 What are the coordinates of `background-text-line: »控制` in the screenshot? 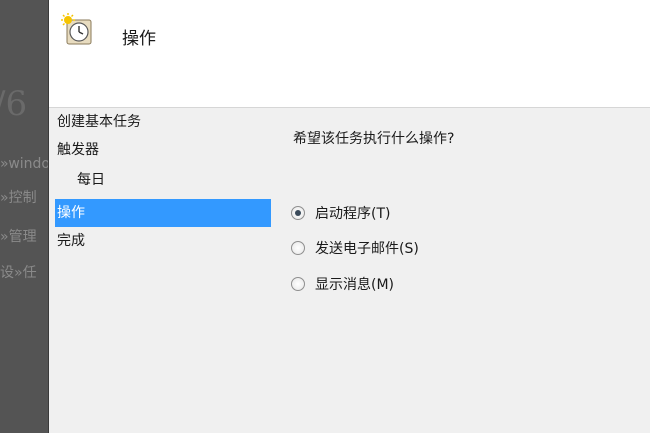 It's located at (18, 198).